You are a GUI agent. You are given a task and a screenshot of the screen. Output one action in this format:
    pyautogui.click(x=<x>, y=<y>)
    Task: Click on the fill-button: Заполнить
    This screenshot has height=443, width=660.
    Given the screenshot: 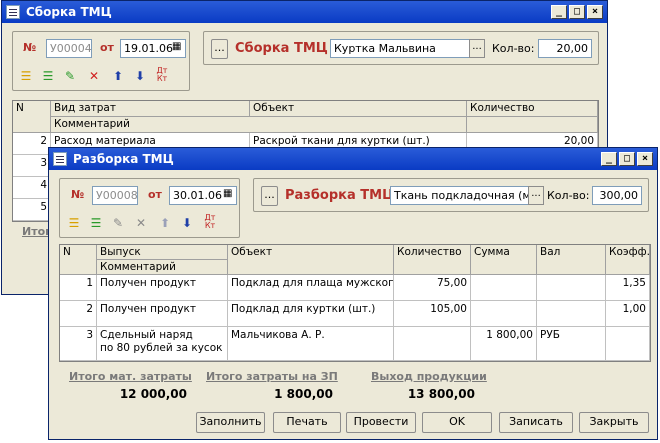 What is the action you would take?
    pyautogui.click(x=230, y=422)
    